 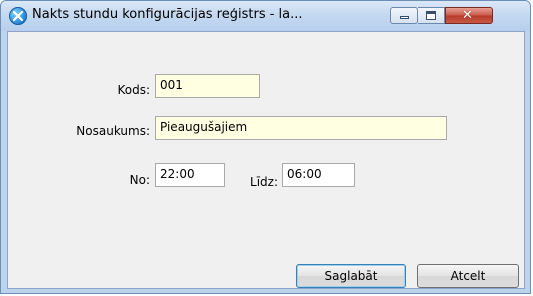 I want to click on minimize-icon, so click(x=404, y=17).